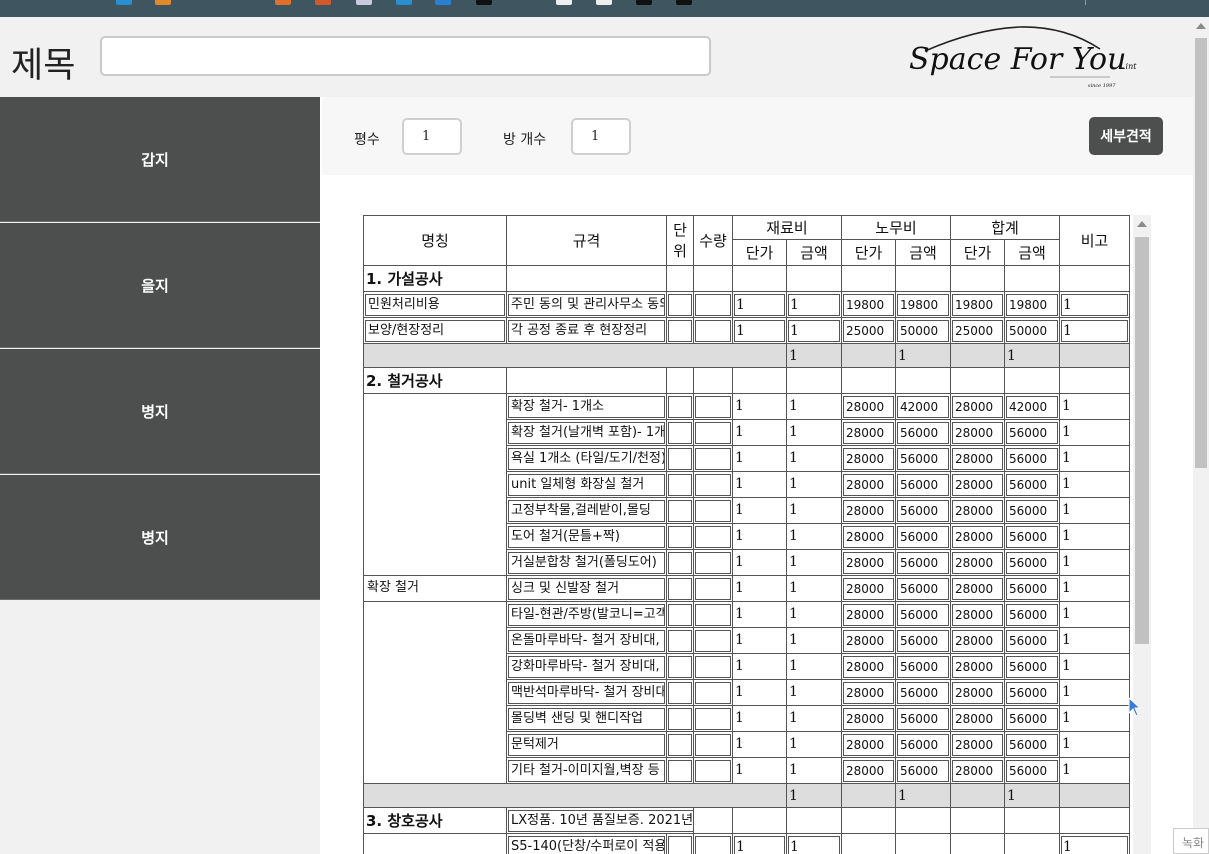 The image size is (1209, 854). I want to click on total-amount-field: 19800, so click(1032, 304).